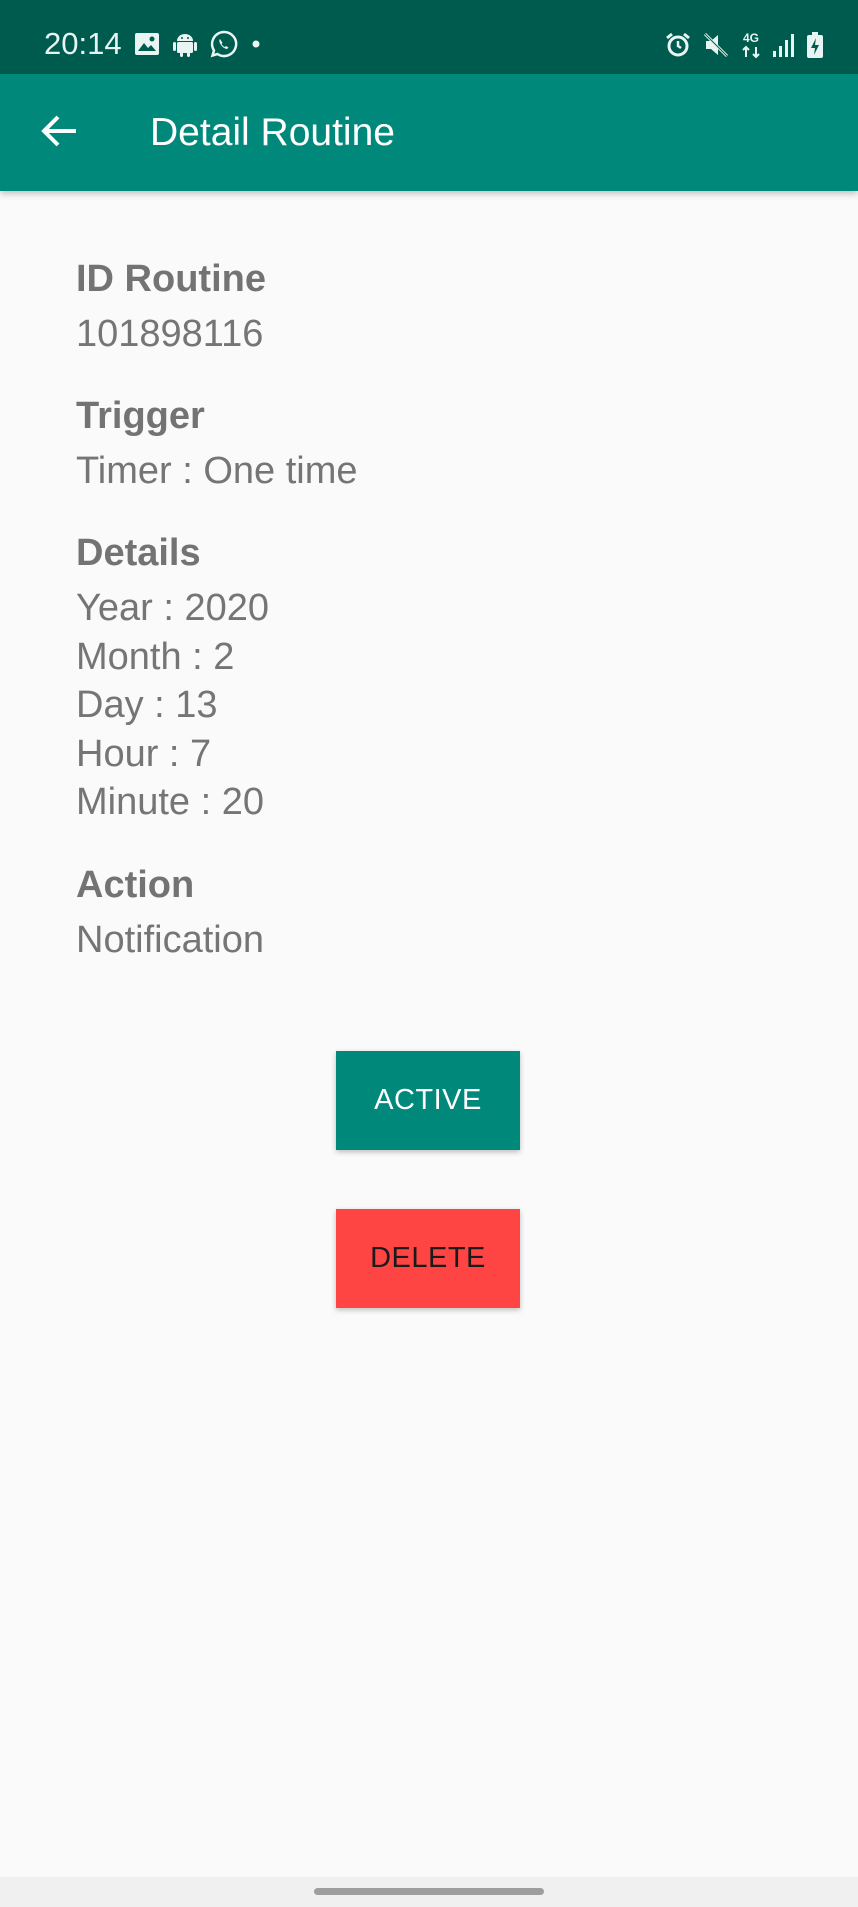  I want to click on back-button, so click(59, 133).